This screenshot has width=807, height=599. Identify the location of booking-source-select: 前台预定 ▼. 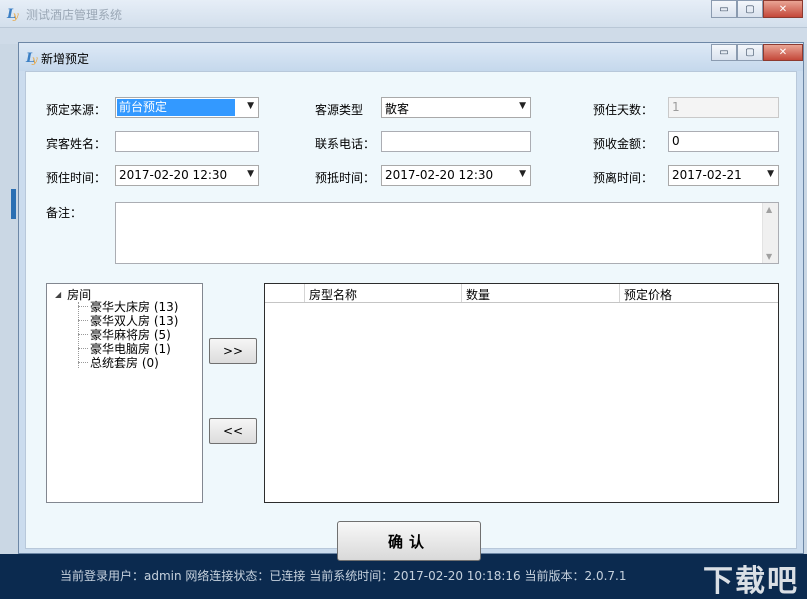
(187, 107).